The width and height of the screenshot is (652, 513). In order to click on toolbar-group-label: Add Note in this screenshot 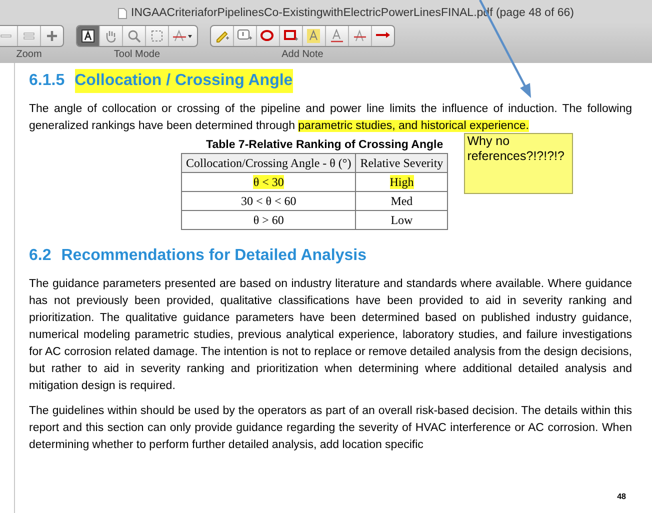, I will do `click(303, 55)`.